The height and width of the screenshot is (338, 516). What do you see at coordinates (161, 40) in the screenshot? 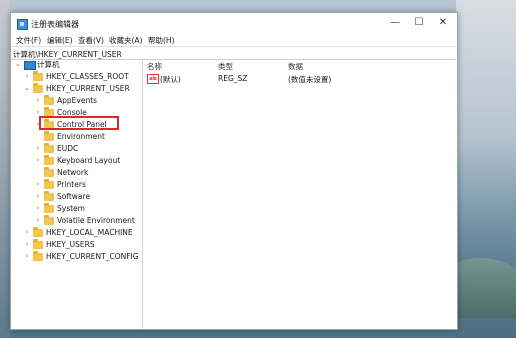
I see `menu-help: 帮助(H)` at bounding box center [161, 40].